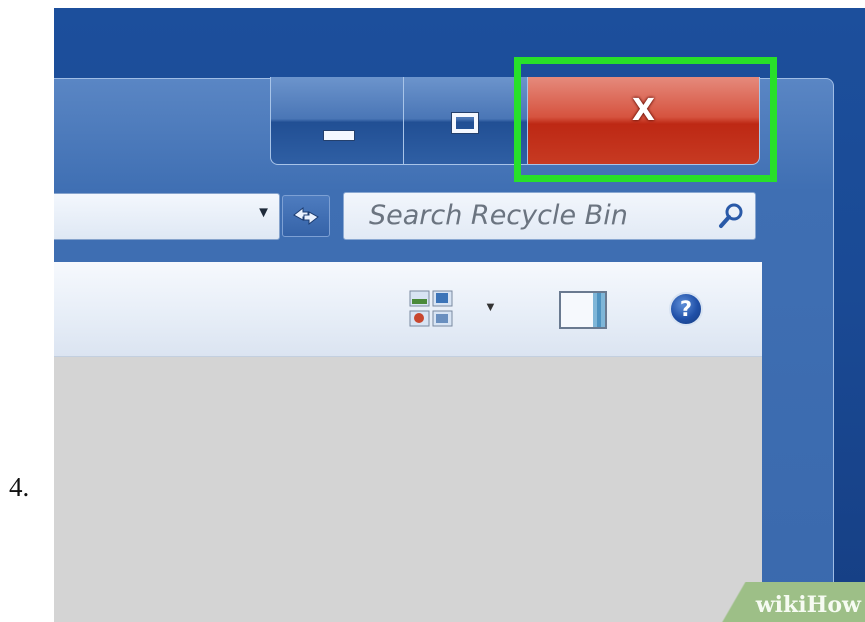 The height and width of the screenshot is (622, 865). Describe the element at coordinates (337, 121) in the screenshot. I see `minimize-button` at that location.